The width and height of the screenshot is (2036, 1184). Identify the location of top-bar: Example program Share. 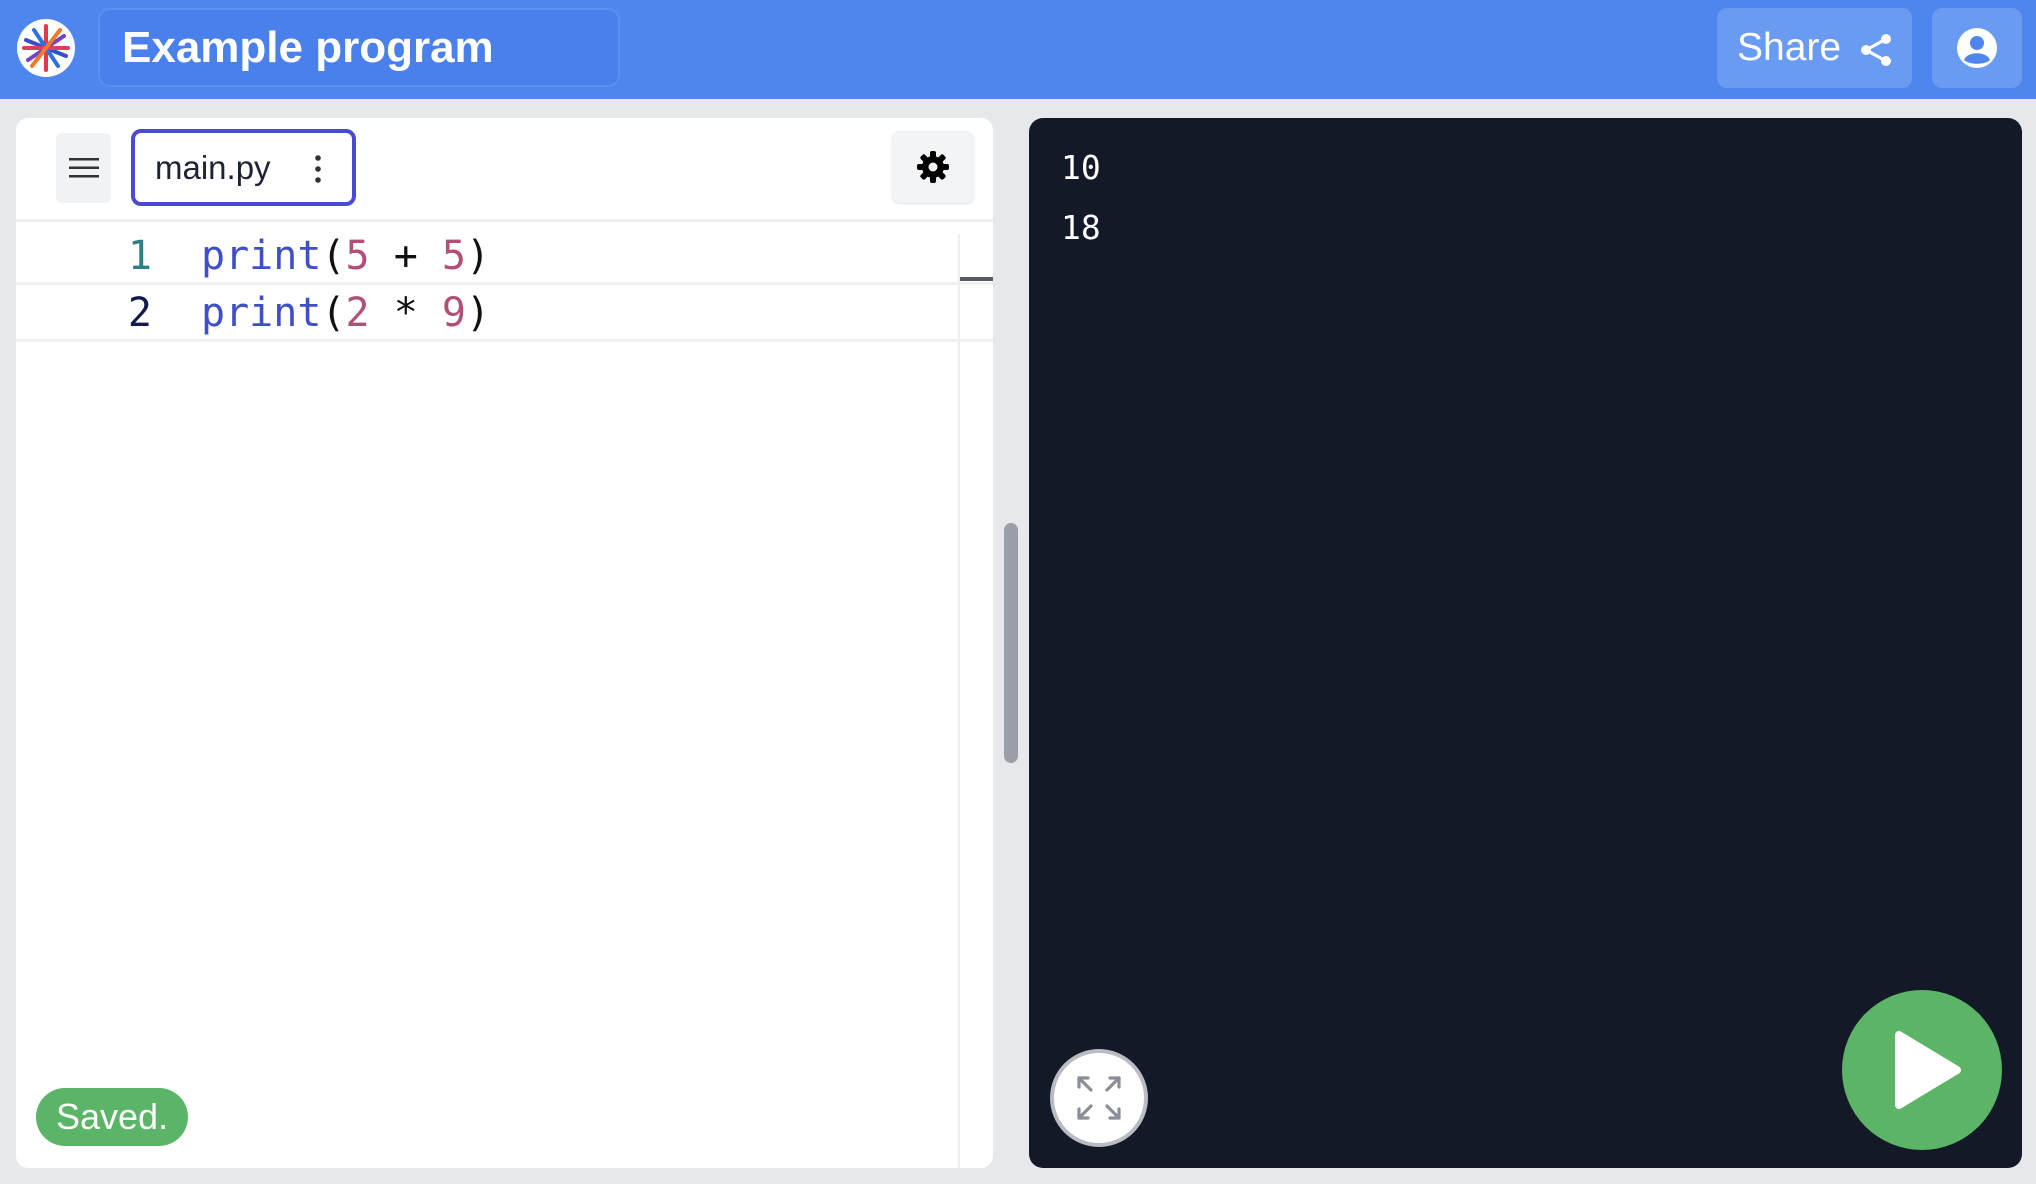
(1018, 49).